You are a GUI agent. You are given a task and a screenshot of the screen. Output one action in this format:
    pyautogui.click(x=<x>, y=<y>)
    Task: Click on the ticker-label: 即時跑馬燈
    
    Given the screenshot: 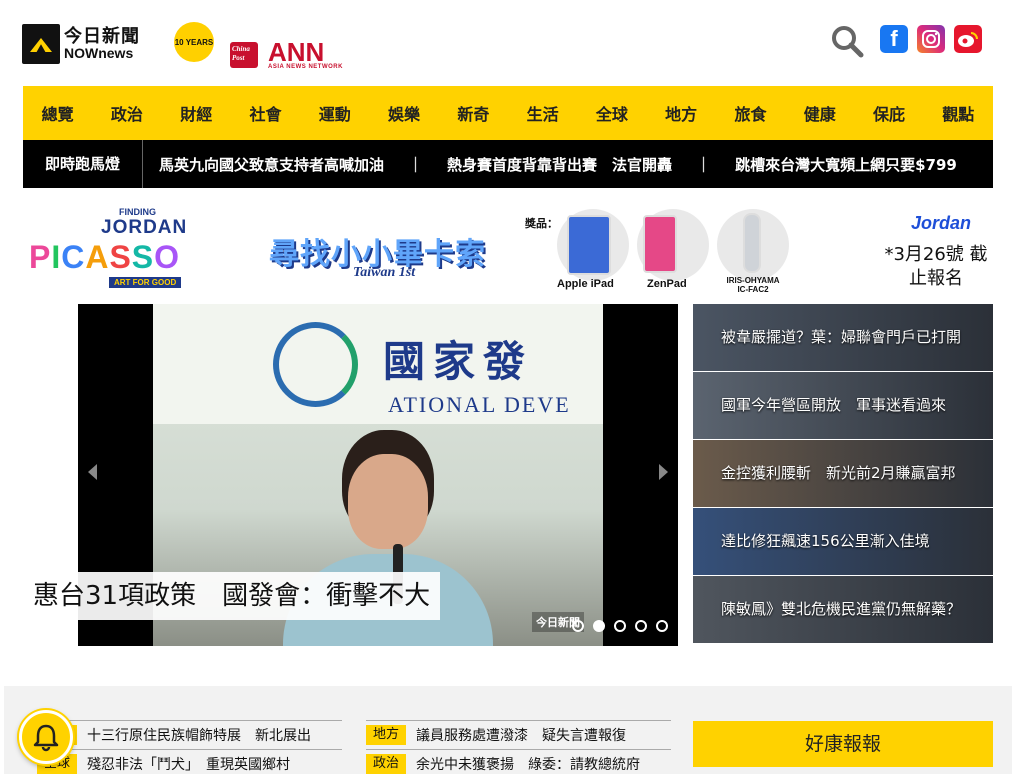 What is the action you would take?
    pyautogui.click(x=83, y=164)
    